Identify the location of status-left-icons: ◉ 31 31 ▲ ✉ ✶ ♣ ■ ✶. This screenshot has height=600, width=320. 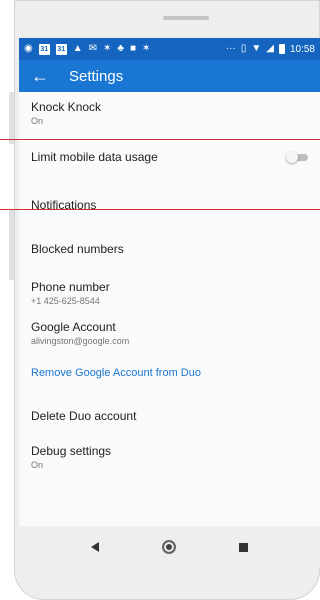
(87, 49).